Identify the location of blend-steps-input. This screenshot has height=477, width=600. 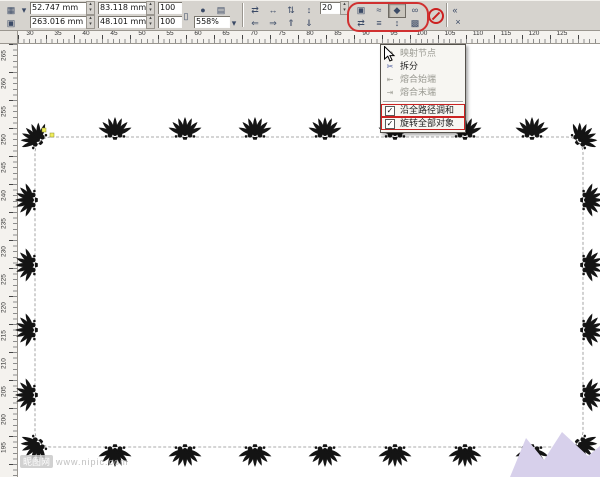
(331, 8).